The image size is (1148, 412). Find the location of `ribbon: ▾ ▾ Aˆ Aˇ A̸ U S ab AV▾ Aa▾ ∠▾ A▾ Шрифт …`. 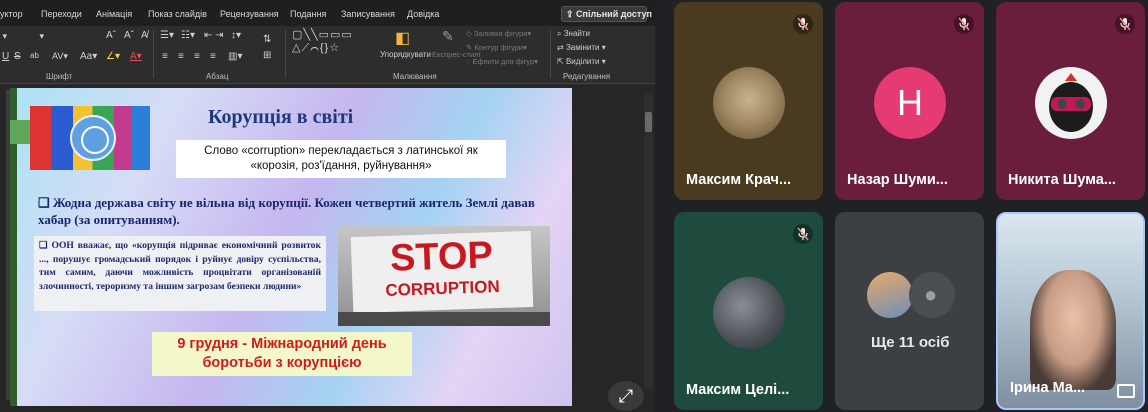

ribbon: ▾ ▾ Aˆ Aˇ A̸ U S ab AV▾ Aa▾ ∠▾ A▾ Шрифт … is located at coordinates (327, 55).